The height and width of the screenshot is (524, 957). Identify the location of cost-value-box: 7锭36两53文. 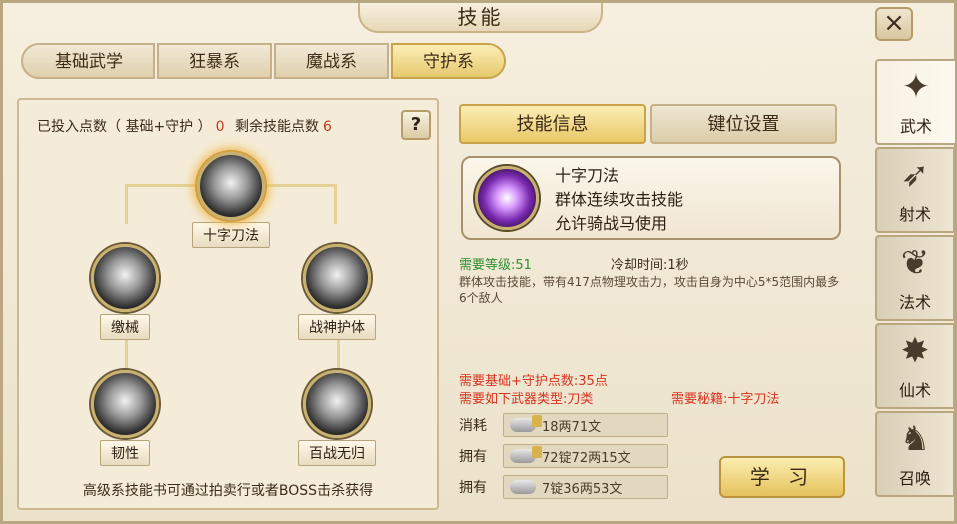
(585, 487).